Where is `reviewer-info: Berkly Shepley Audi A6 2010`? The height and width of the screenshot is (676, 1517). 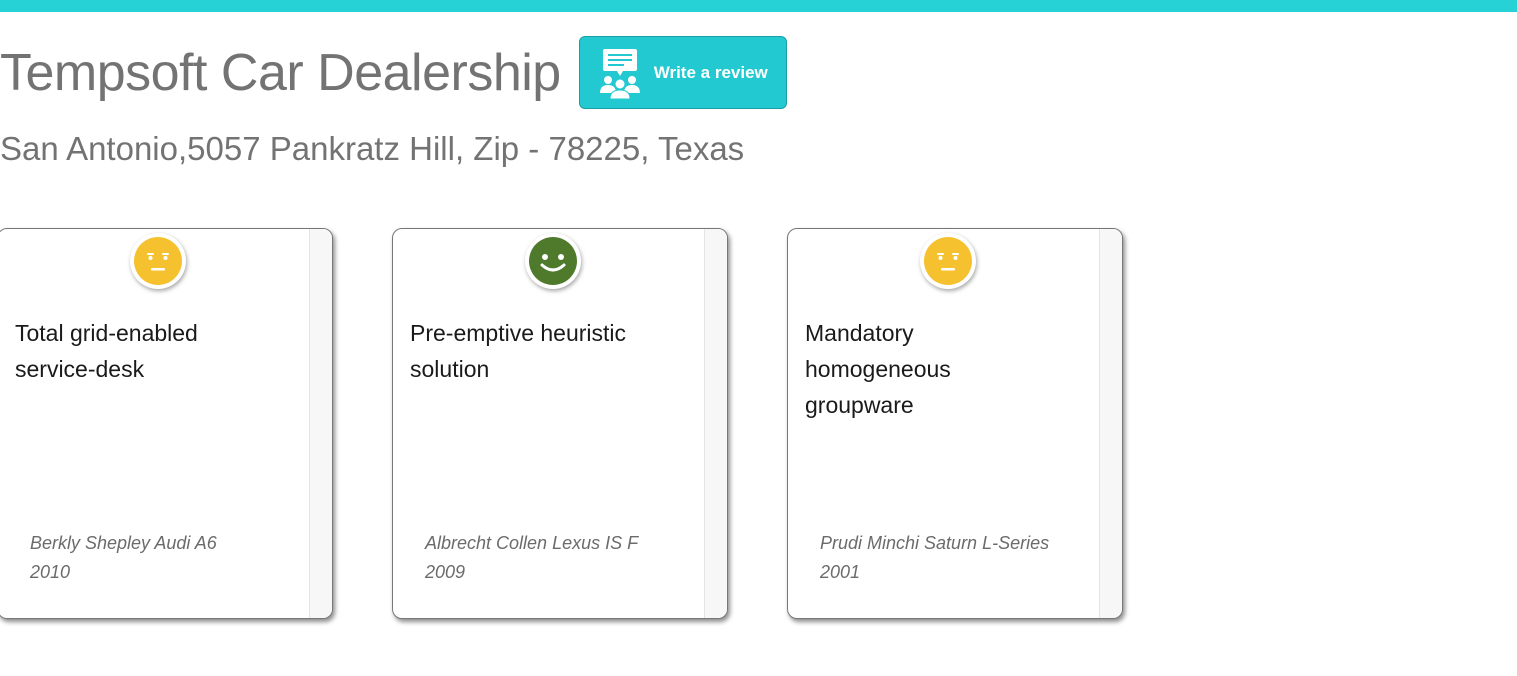
reviewer-info: Berkly Shepley Audi A6 2010 is located at coordinates (123, 557).